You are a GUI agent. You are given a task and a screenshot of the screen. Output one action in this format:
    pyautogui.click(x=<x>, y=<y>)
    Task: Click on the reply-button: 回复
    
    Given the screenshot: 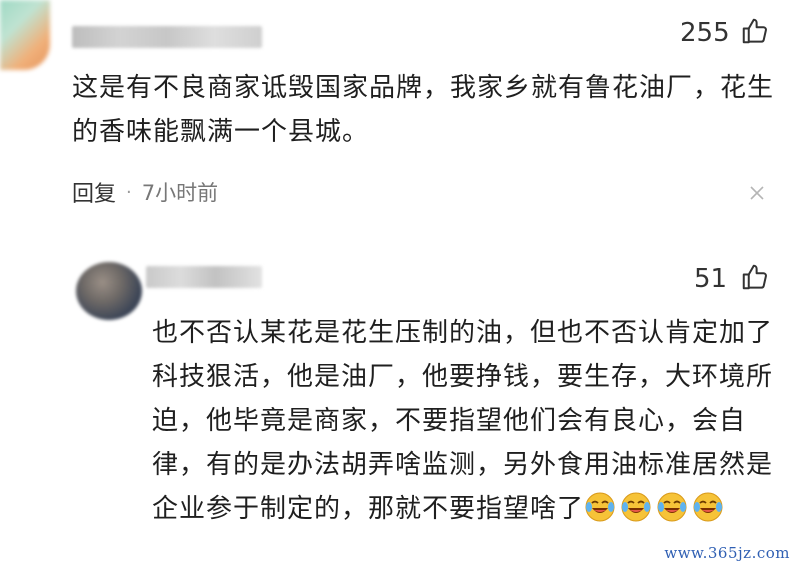 What is the action you would take?
    pyautogui.click(x=94, y=192)
    